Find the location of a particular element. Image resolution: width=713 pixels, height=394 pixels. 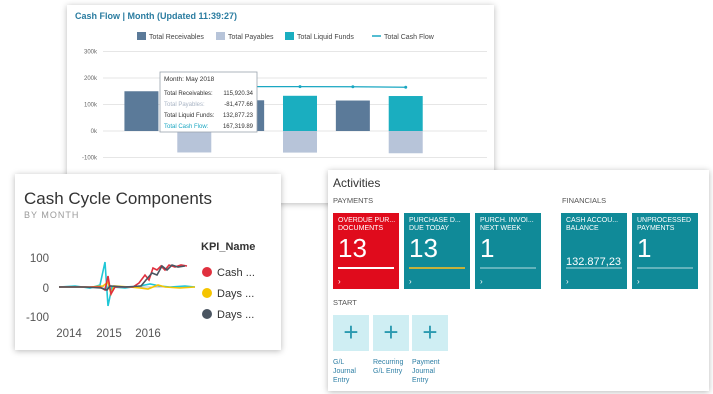

activity-tile: PURCHASE D... DUE TODAY 13 › is located at coordinates (437, 251).